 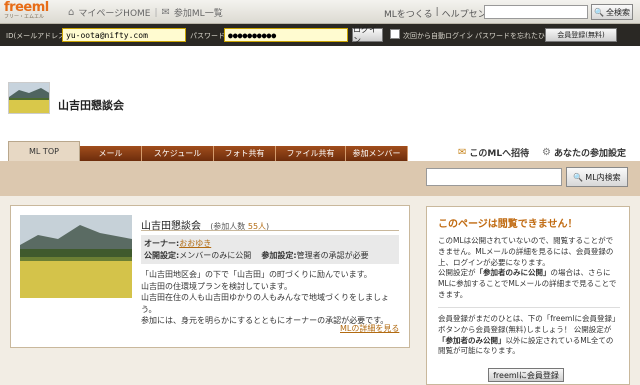 What do you see at coordinates (472, 340) in the screenshot?
I see `notice-bold: 「参加者のみ公開」` at bounding box center [472, 340].